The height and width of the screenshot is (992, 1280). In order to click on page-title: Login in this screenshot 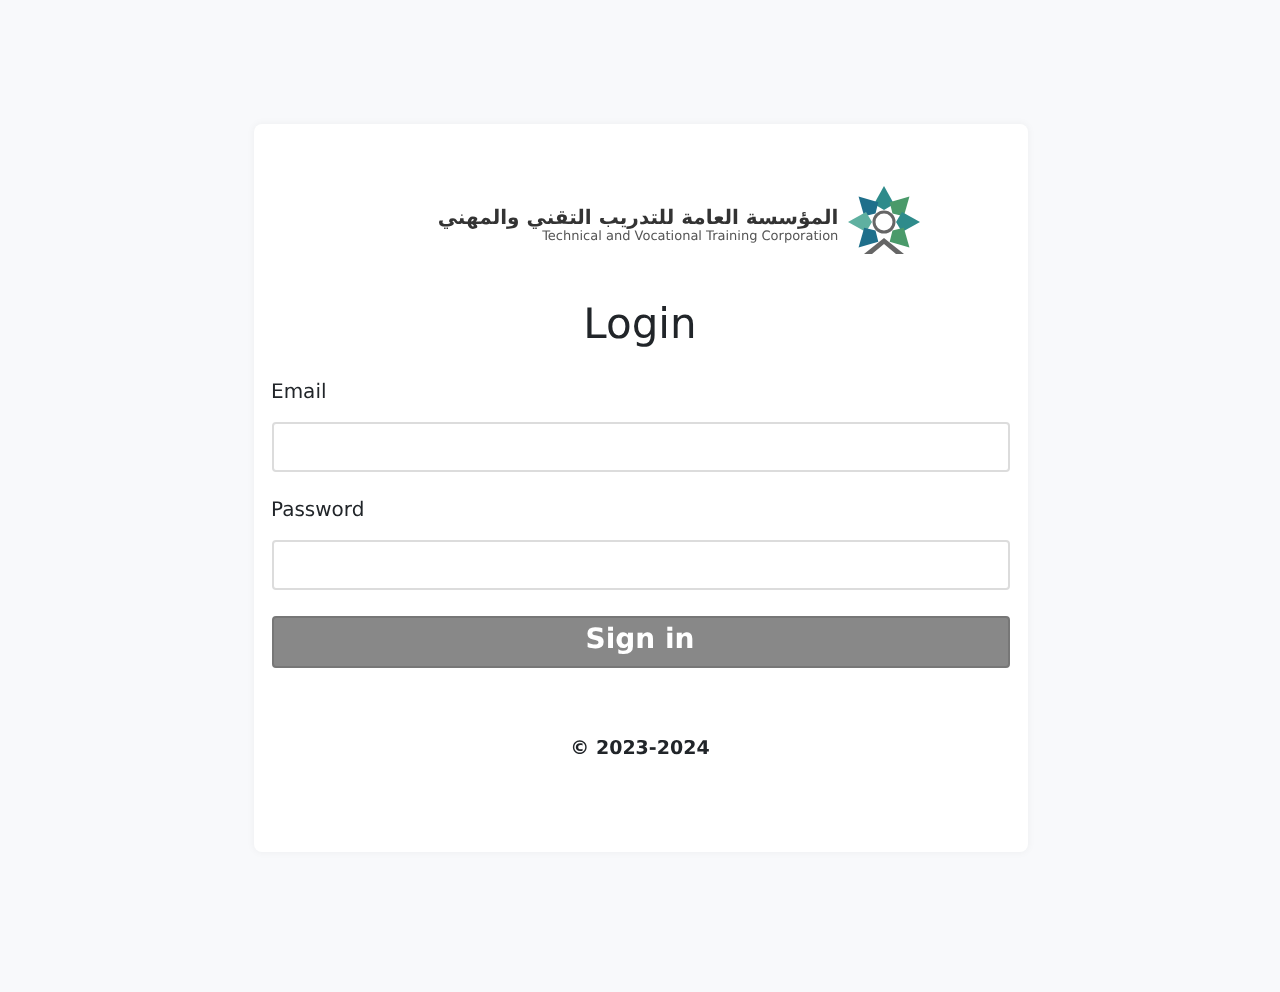, I will do `click(640, 325)`.